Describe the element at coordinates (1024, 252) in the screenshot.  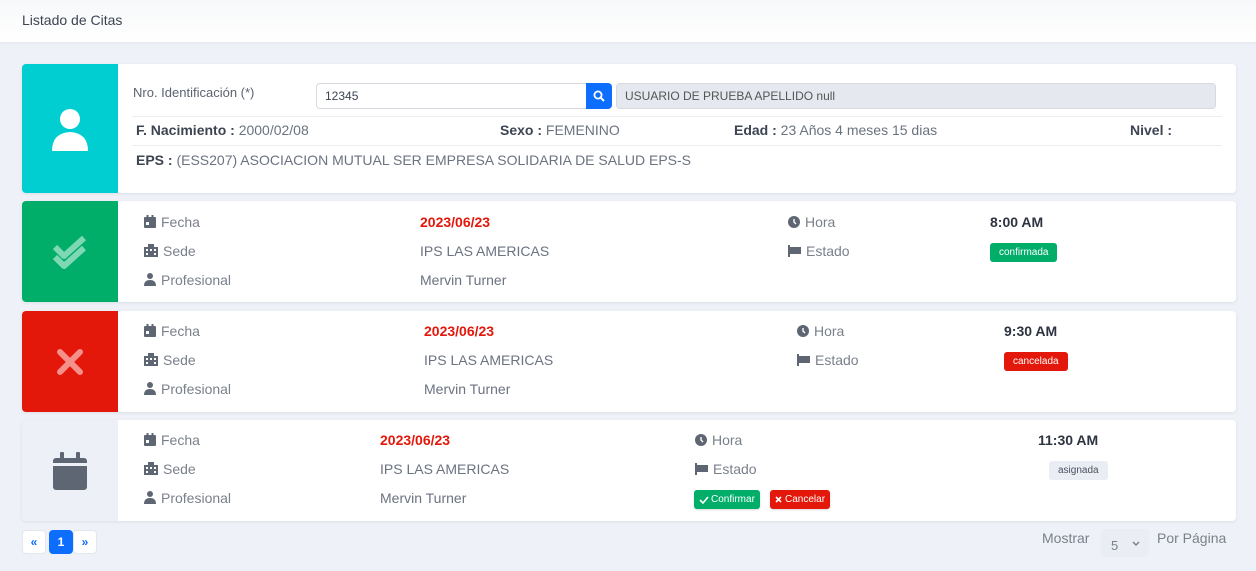
I see `status-badge: confirmada` at that location.